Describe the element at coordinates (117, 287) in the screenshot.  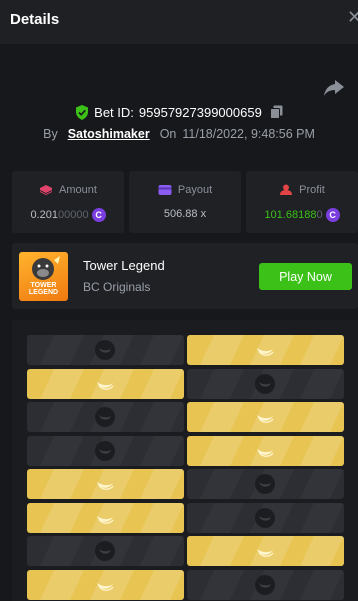
I see `game-provider: BC Originals` at that location.